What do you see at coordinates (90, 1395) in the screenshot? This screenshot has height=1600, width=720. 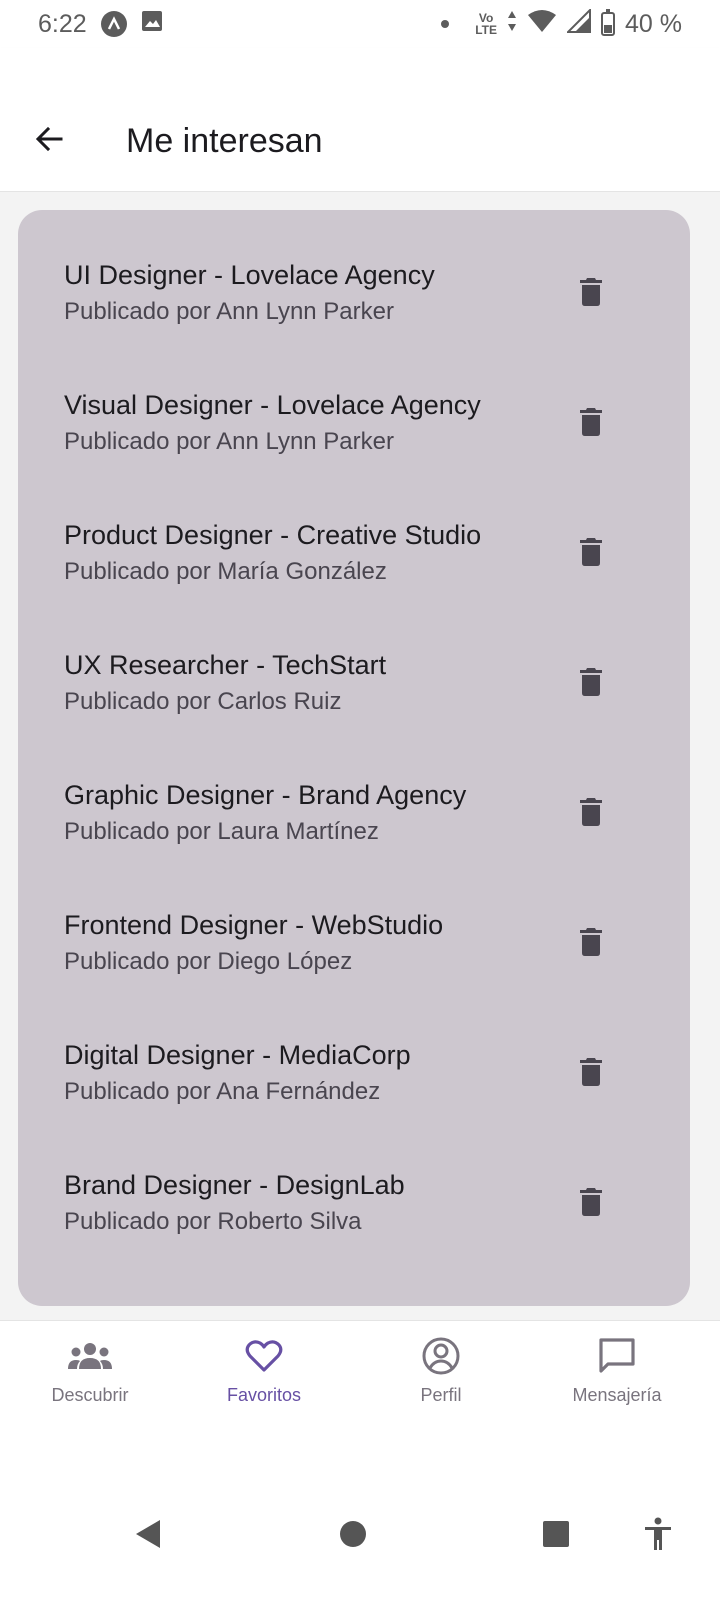 I see `nav-label: Descubrir` at bounding box center [90, 1395].